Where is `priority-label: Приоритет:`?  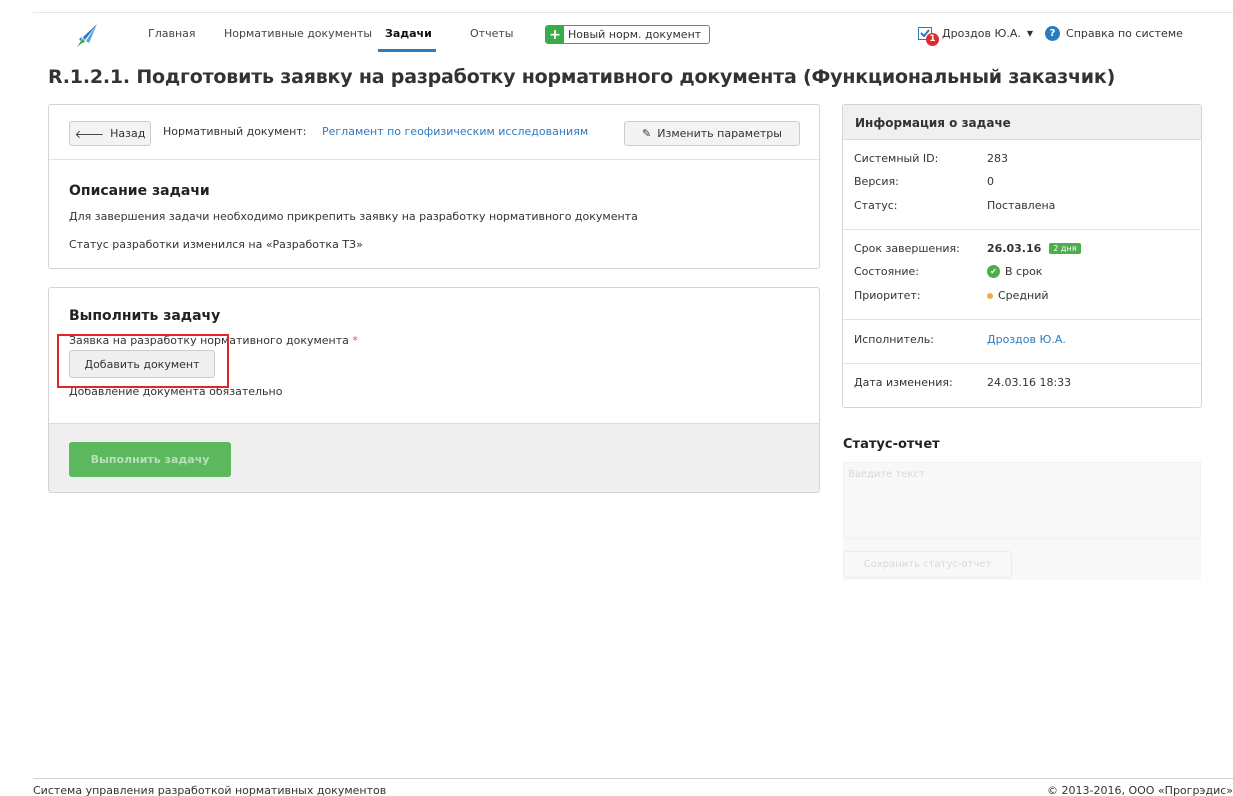 priority-label: Приоритет: is located at coordinates (887, 295).